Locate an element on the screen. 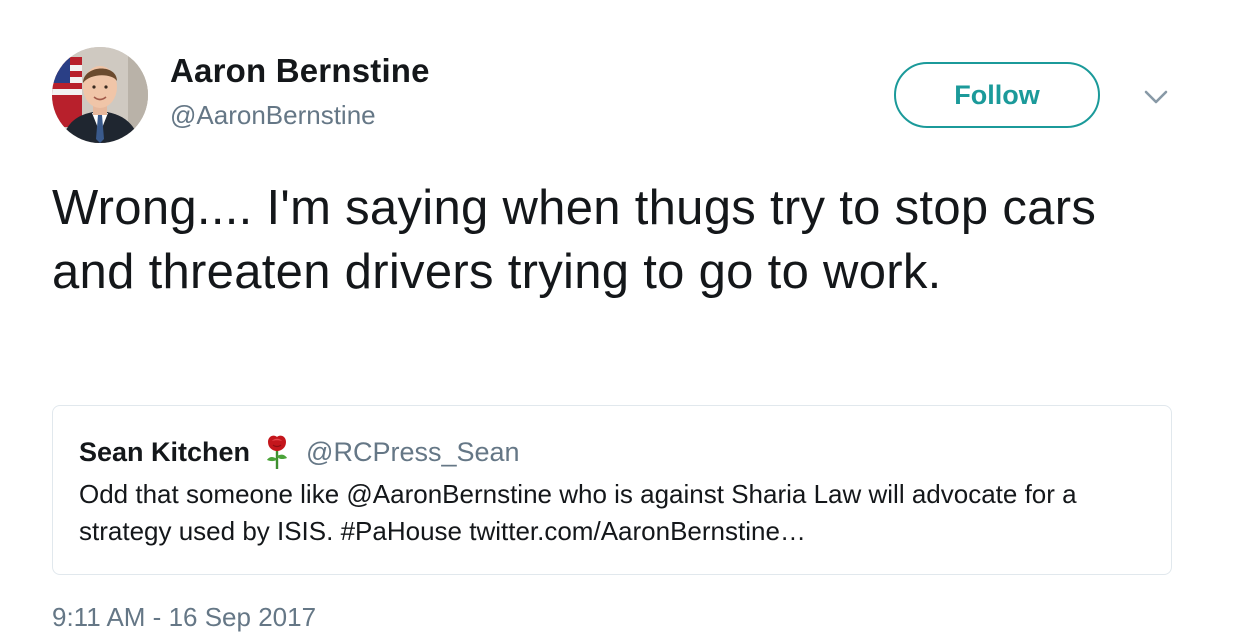  quoted-user-name: Sean Kitchen is located at coordinates (165, 451).